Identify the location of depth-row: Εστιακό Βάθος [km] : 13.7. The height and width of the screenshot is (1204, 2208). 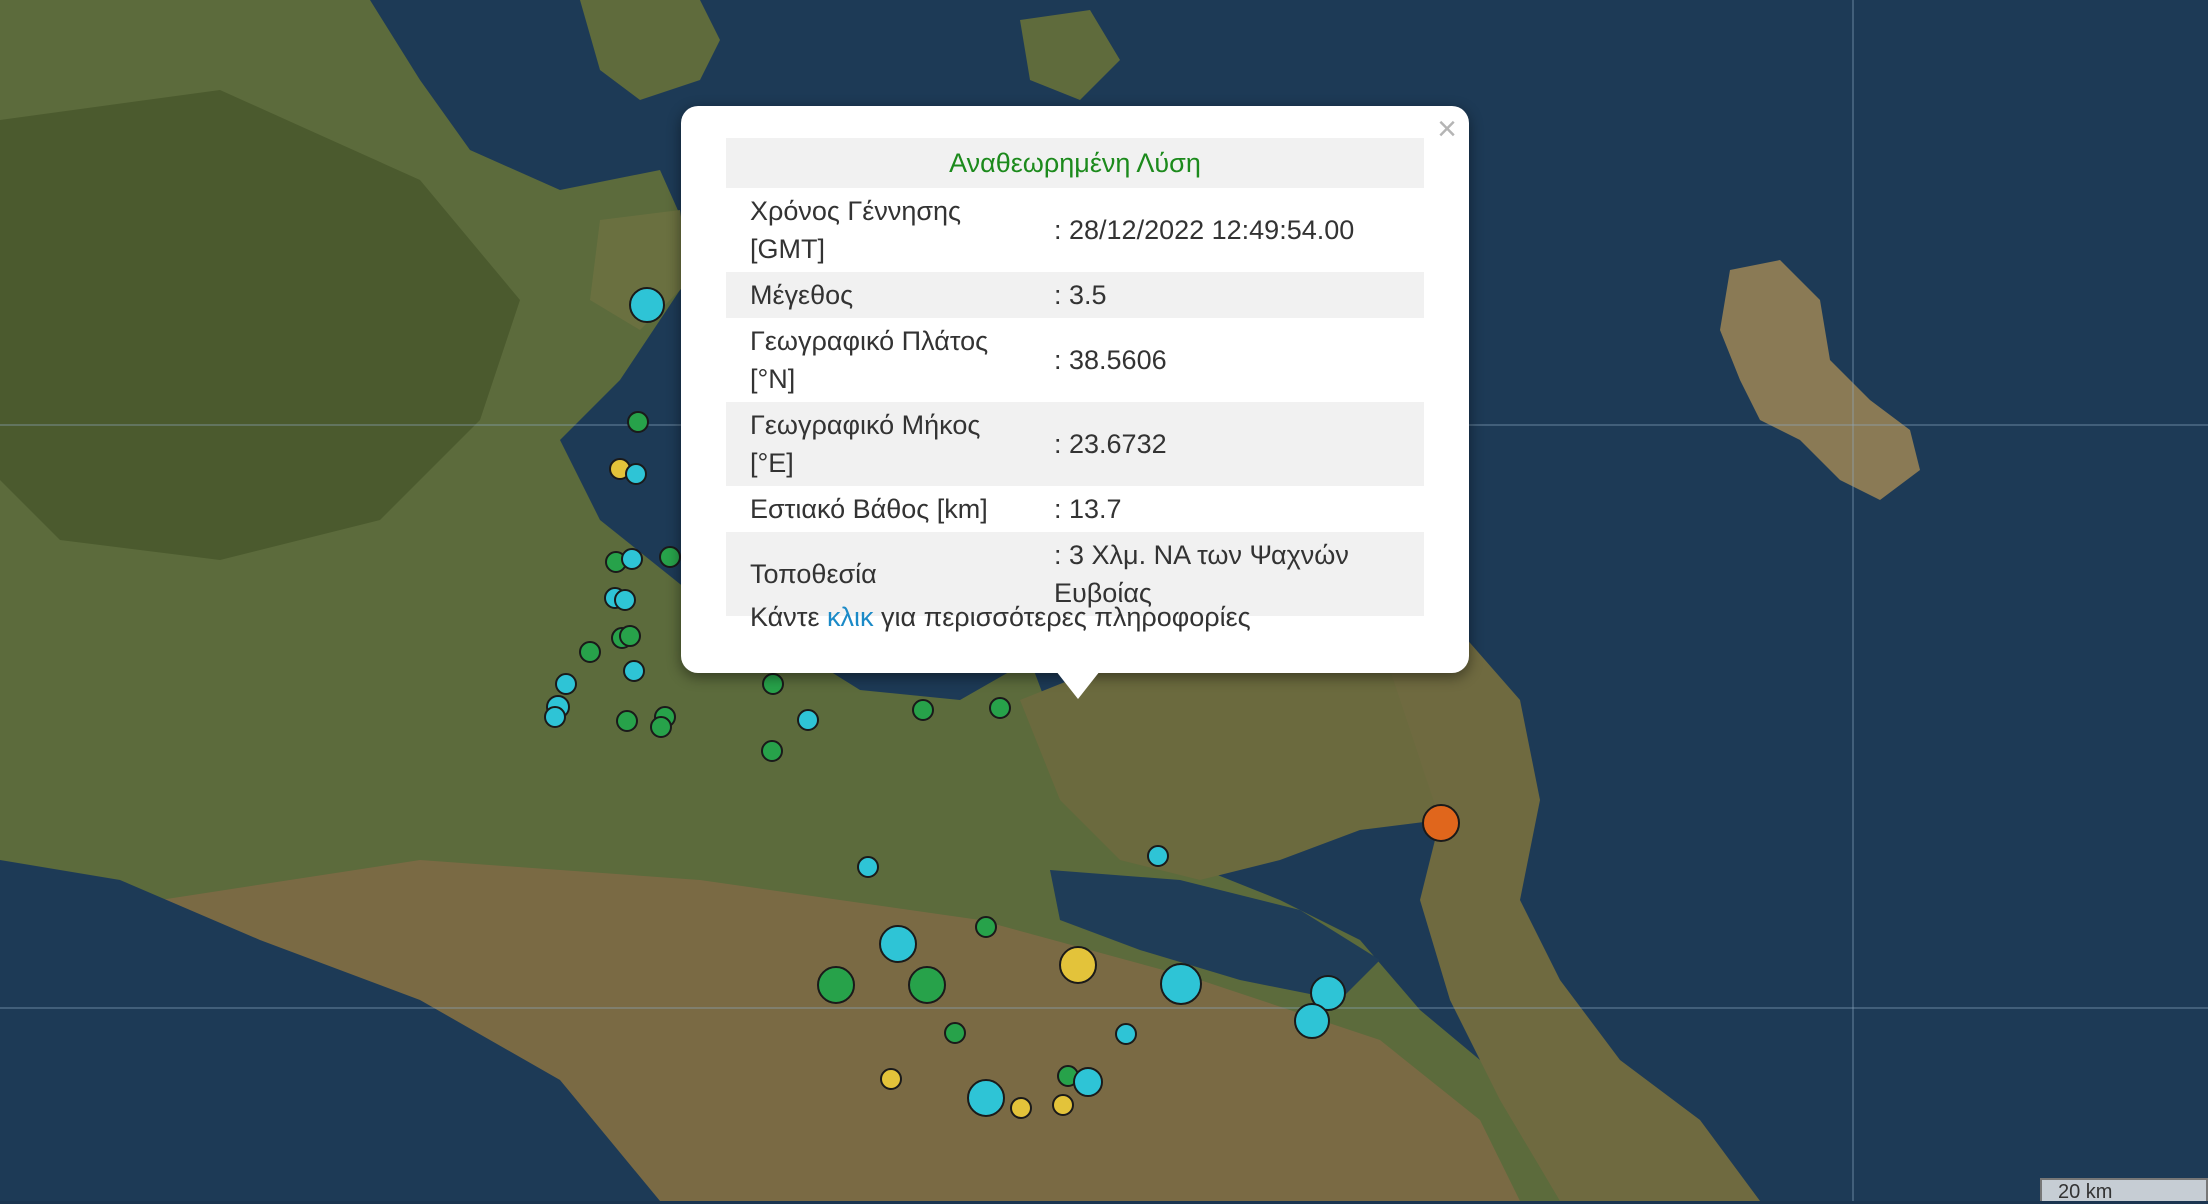
(1075, 509).